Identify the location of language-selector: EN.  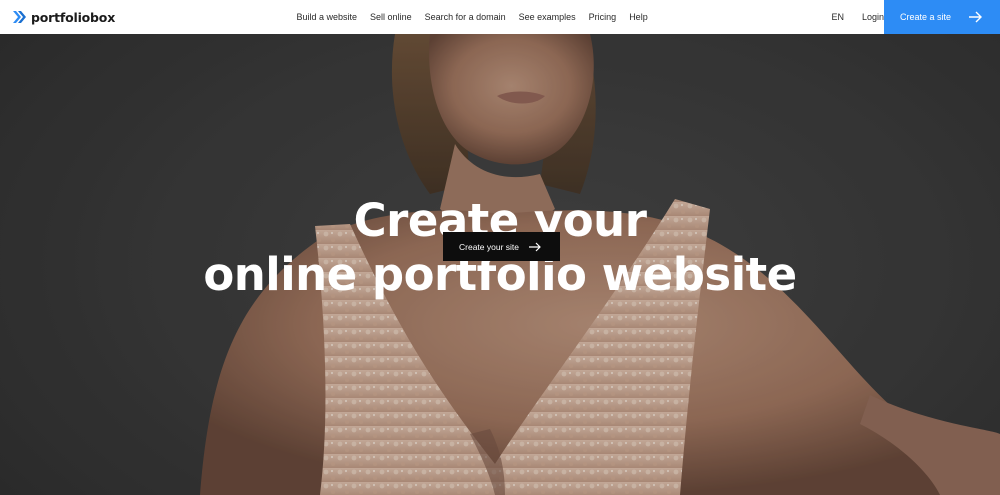
(837, 17).